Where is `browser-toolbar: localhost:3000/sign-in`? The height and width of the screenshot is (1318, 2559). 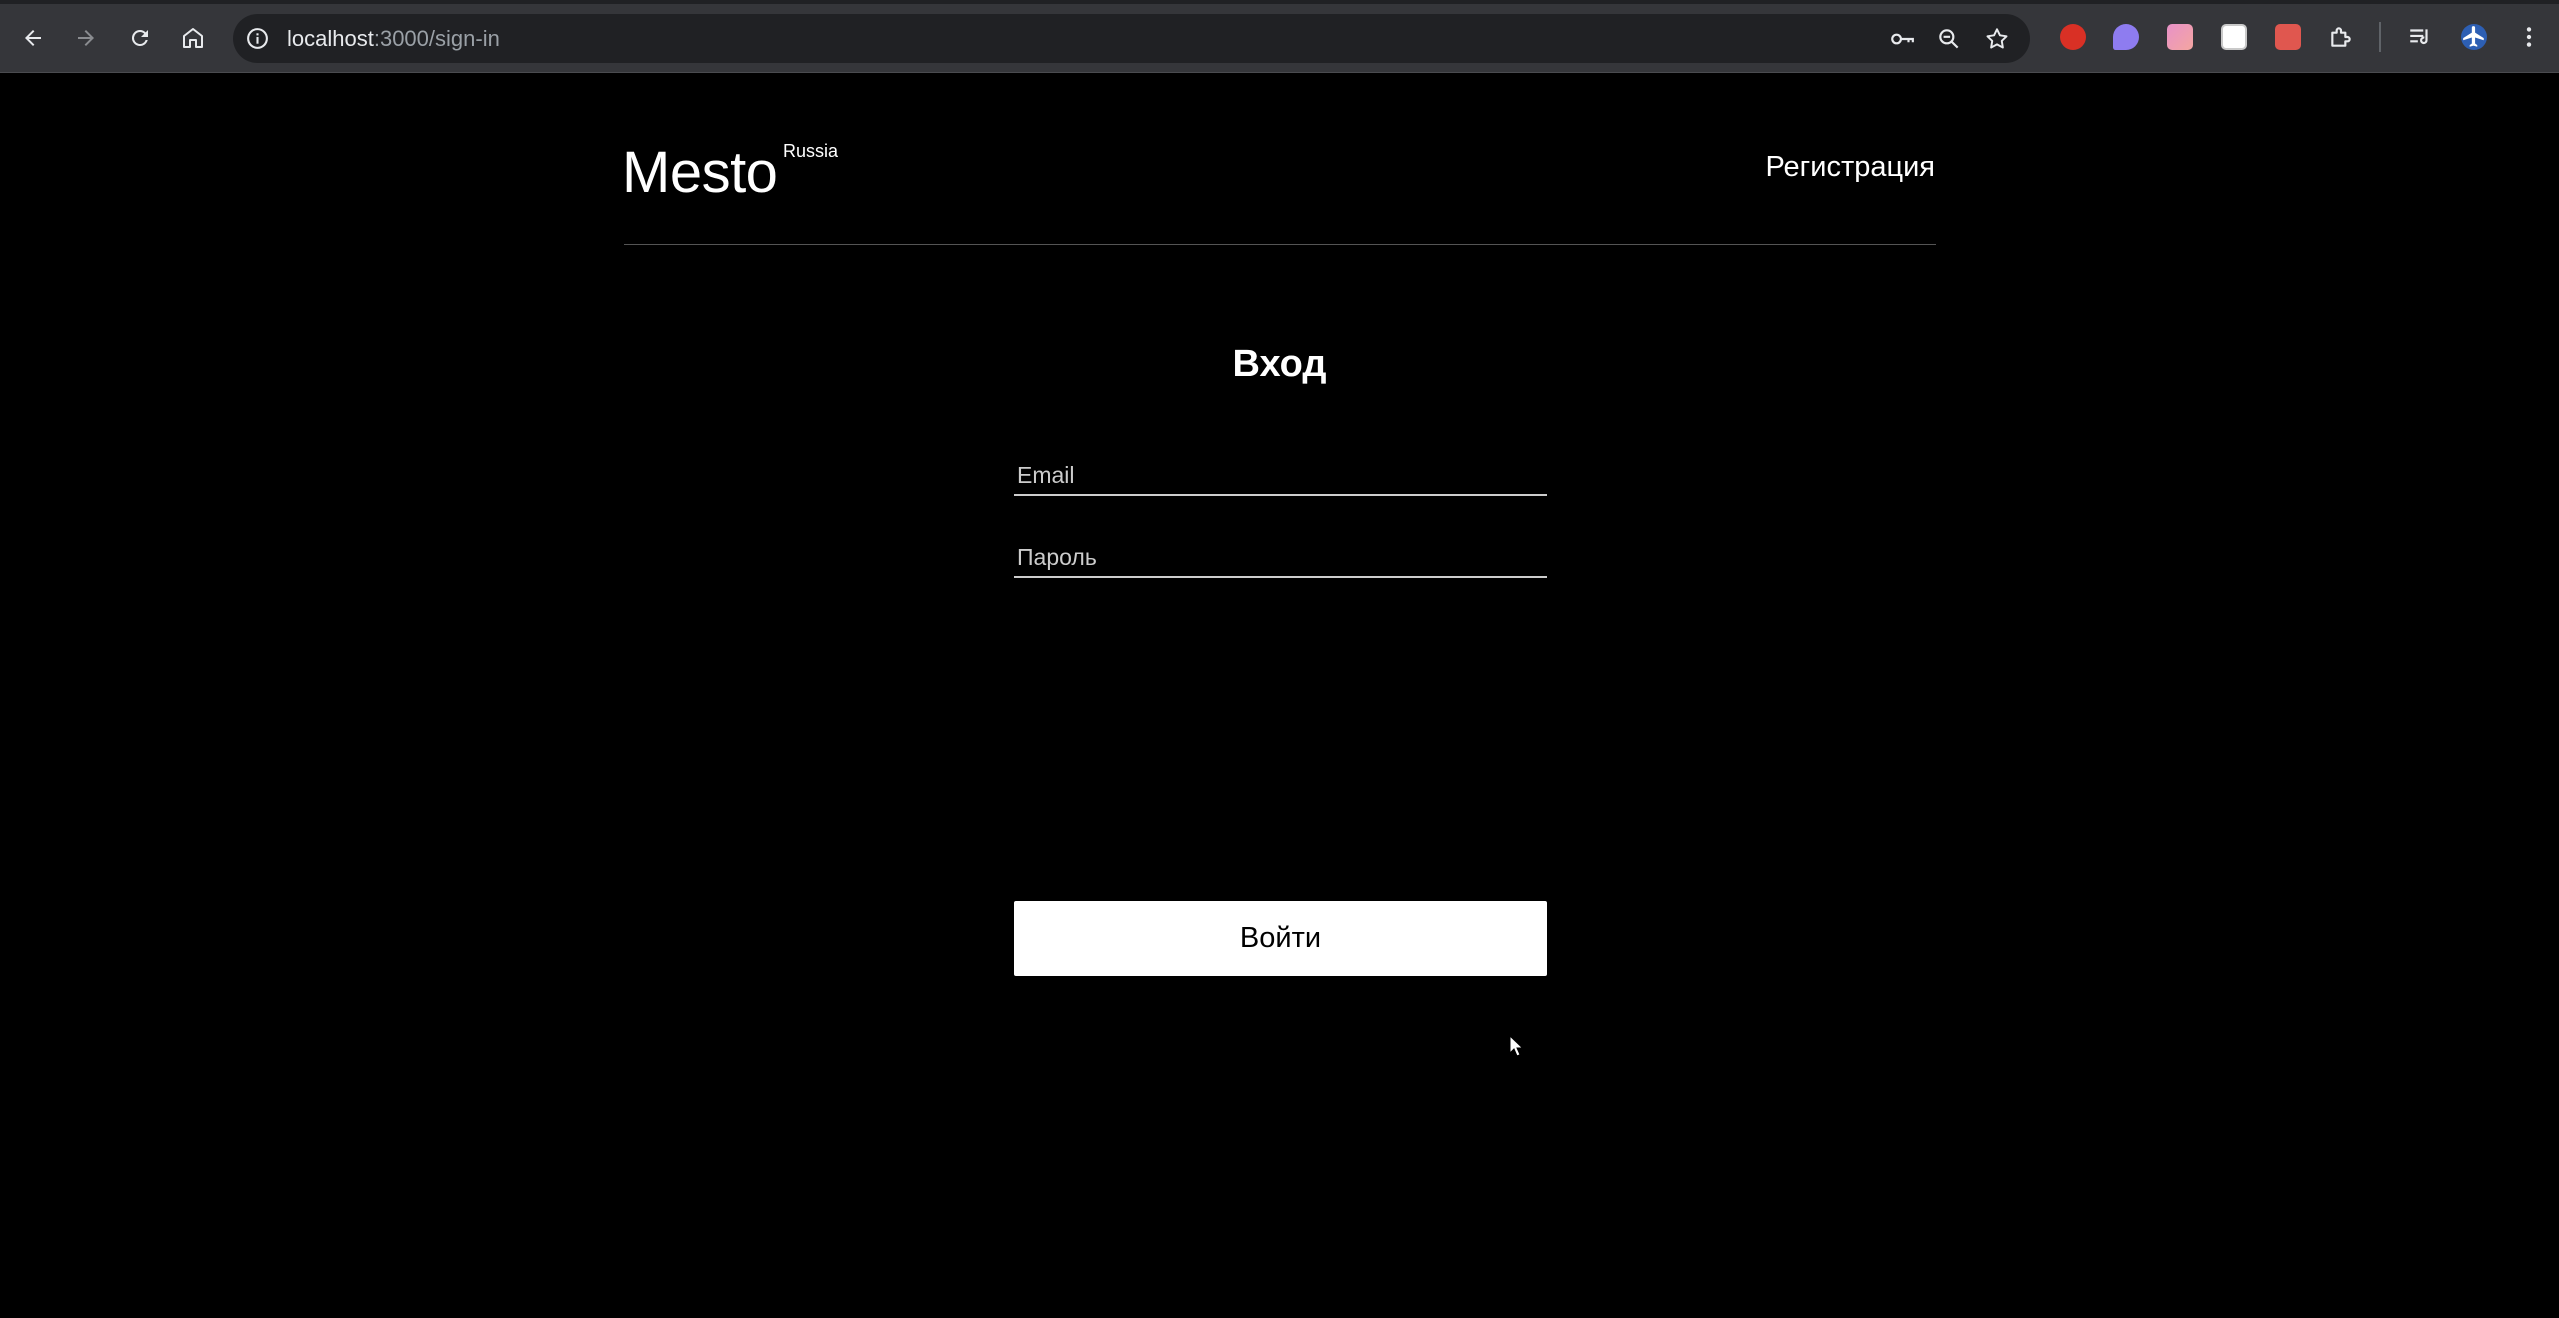
browser-toolbar: localhost:3000/sign-in is located at coordinates (1279, 36).